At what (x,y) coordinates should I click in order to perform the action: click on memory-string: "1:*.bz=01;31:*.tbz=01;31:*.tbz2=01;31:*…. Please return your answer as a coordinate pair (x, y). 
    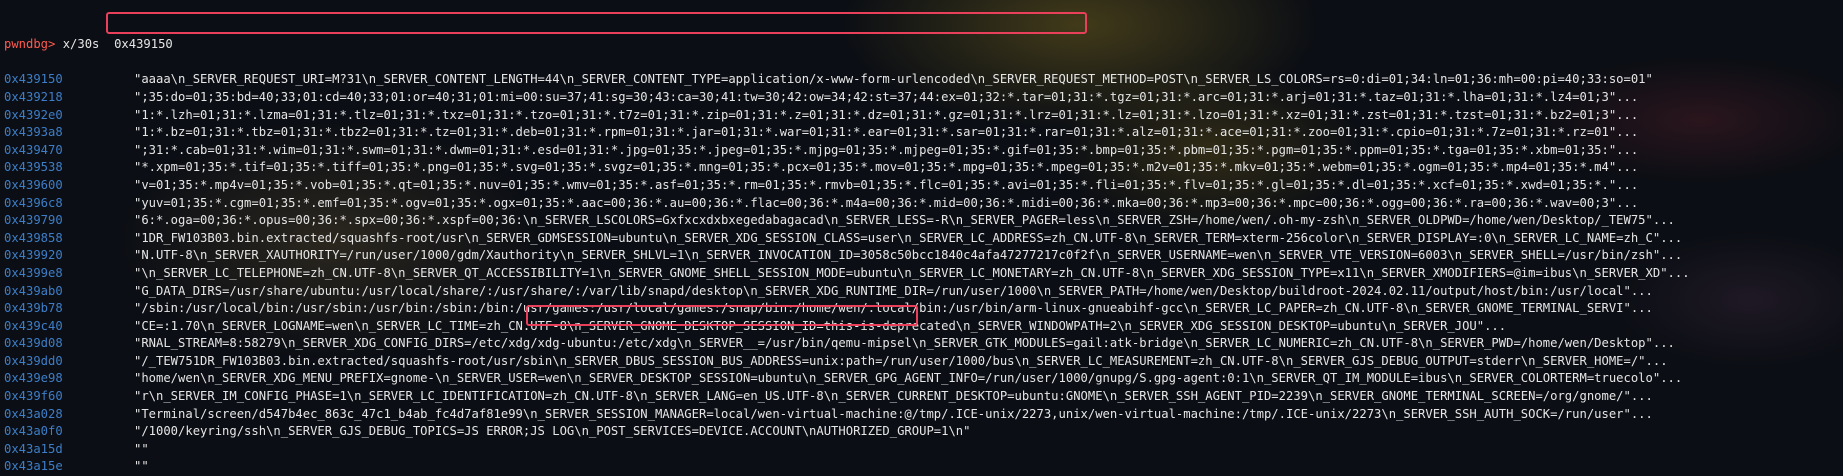
    Looking at the image, I should click on (886, 132).